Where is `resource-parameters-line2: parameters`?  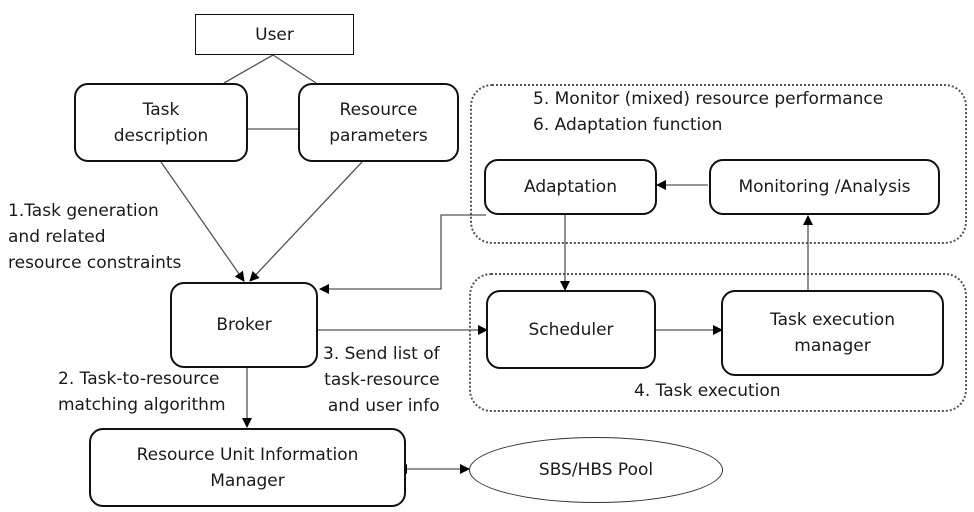 resource-parameters-line2: parameters is located at coordinates (378, 135).